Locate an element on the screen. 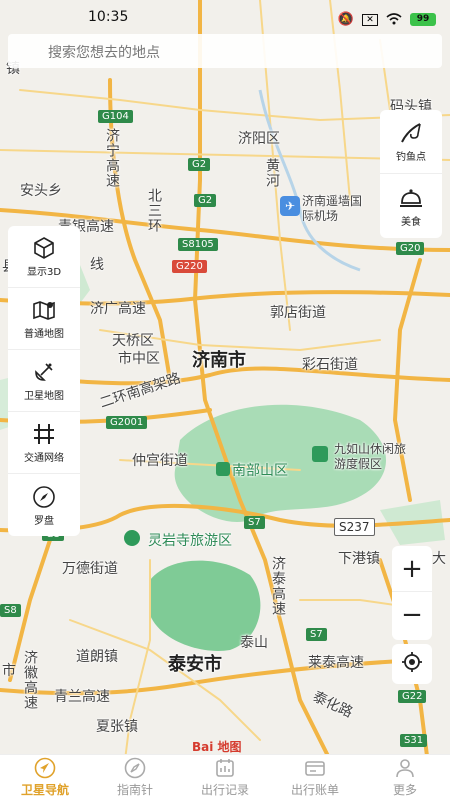 This screenshot has width=450, height=800. tab-label: 出行账单 is located at coordinates (314, 790).